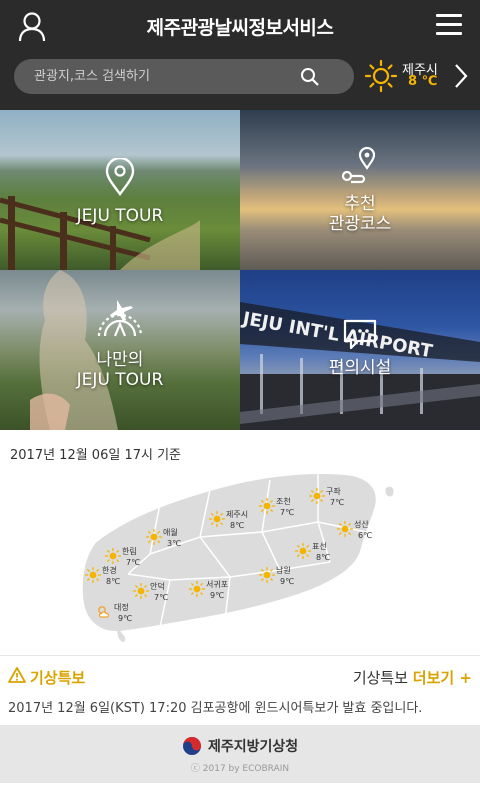 This screenshot has height=800, width=480. What do you see at coordinates (237, 556) in the screenshot?
I see `jeju-island-map` at bounding box center [237, 556].